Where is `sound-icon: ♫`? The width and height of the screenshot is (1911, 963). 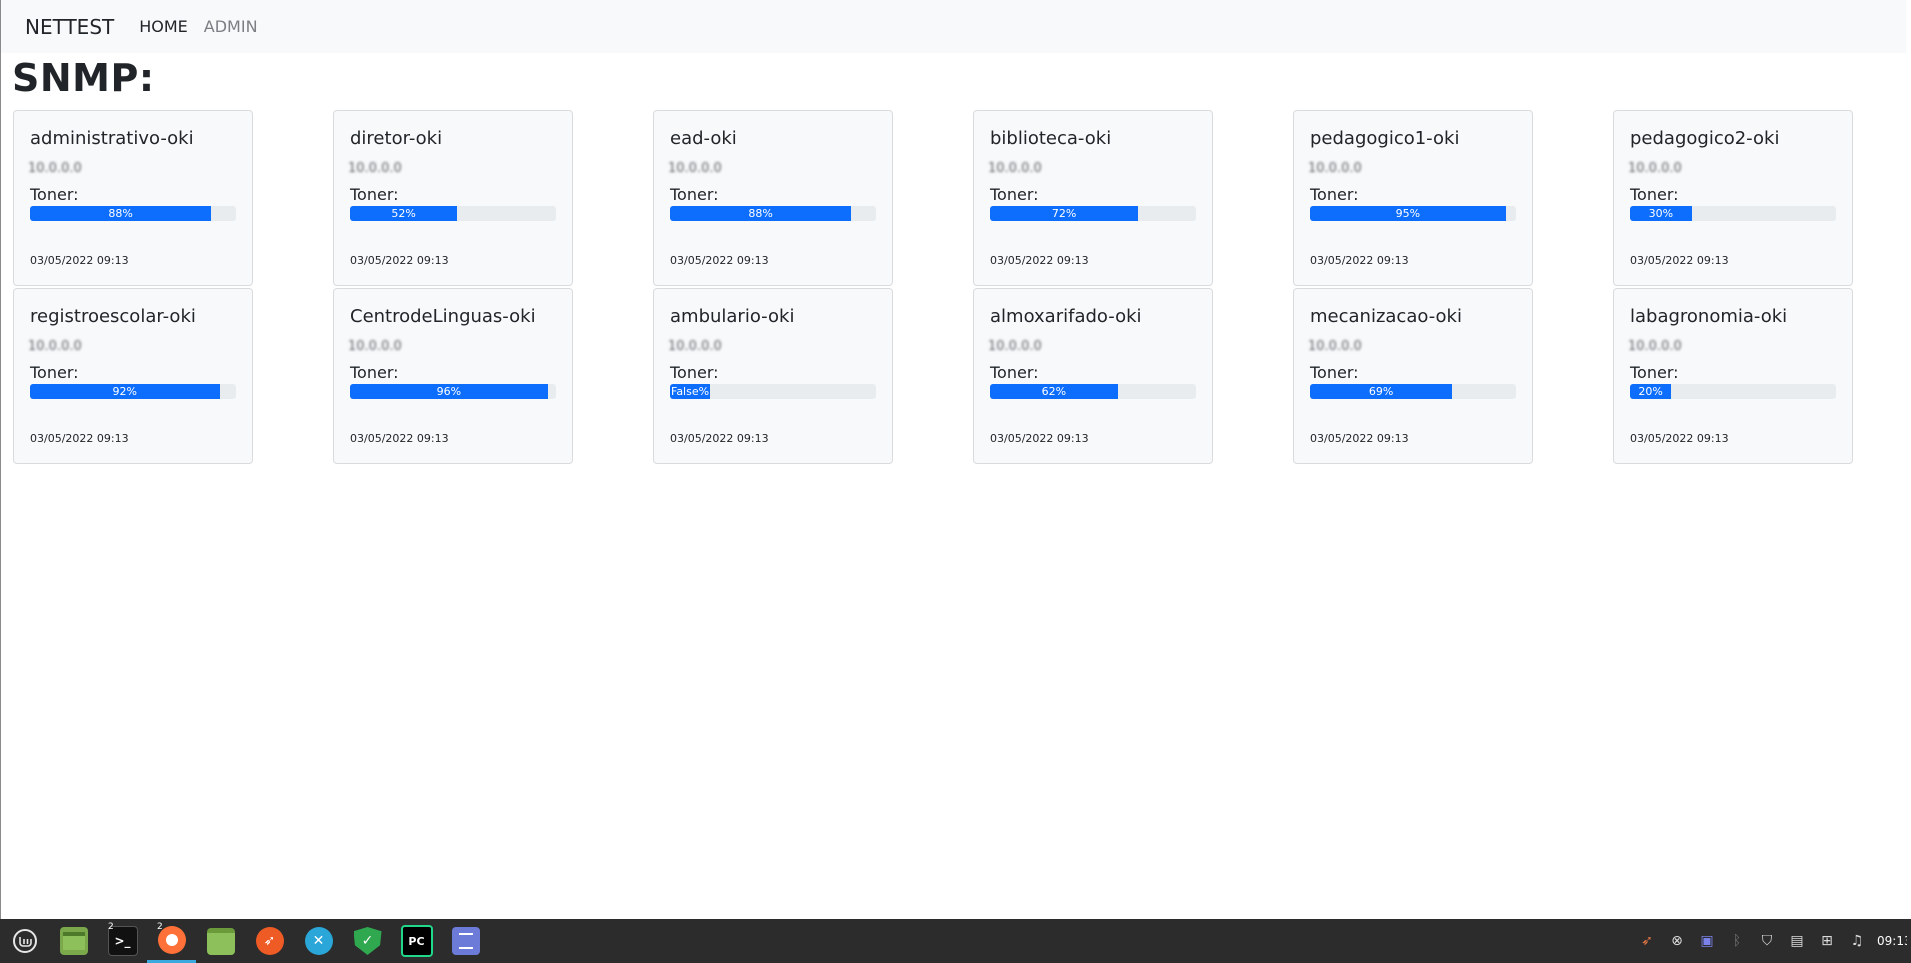
sound-icon: ♫ is located at coordinates (1857, 941).